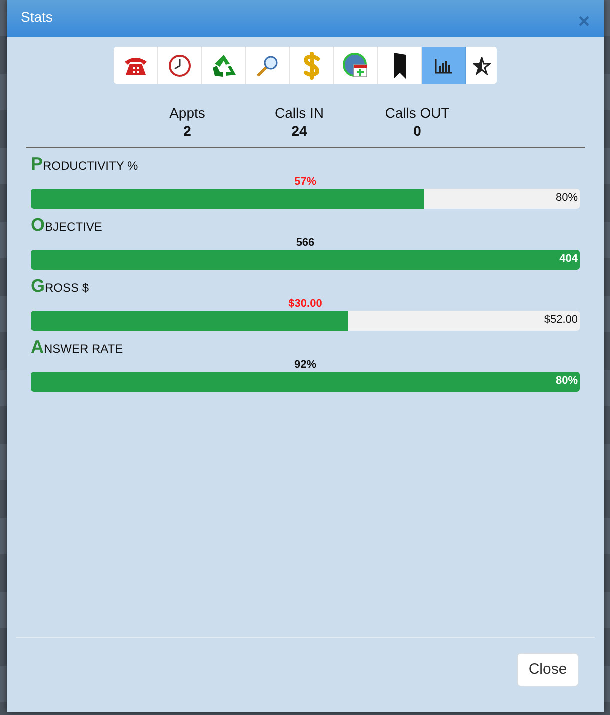 The height and width of the screenshot is (715, 610). Describe the element at coordinates (561, 320) in the screenshot. I see `target-value: $52.00` at that location.